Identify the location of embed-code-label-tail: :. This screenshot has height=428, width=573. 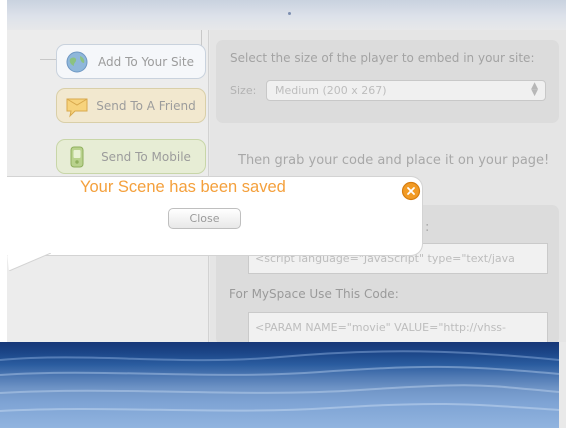
(427, 227).